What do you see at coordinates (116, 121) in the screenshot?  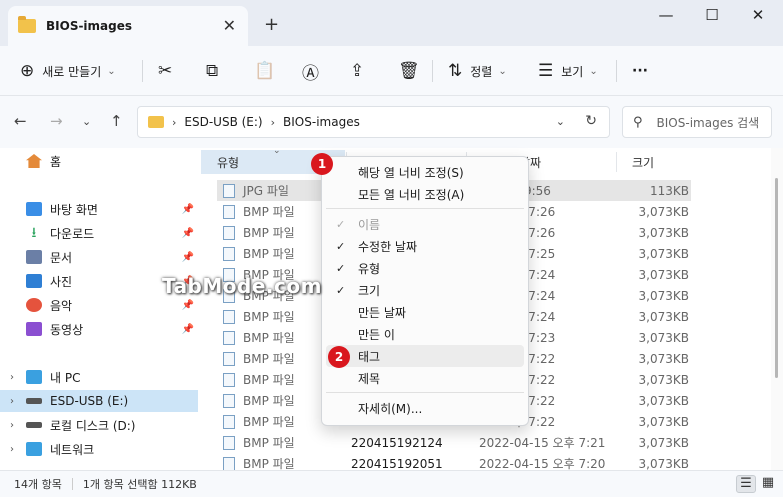 I see `up-arrow-icon: ↑` at bounding box center [116, 121].